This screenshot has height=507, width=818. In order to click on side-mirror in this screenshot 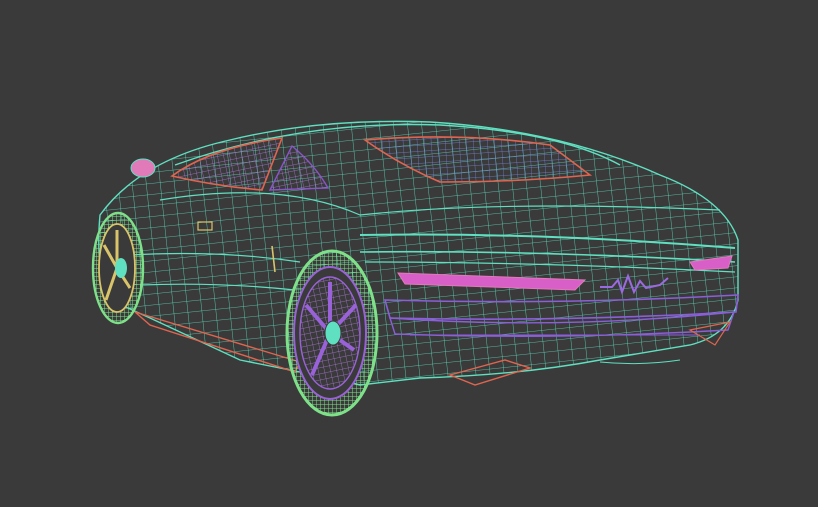, I will do `click(143, 168)`.